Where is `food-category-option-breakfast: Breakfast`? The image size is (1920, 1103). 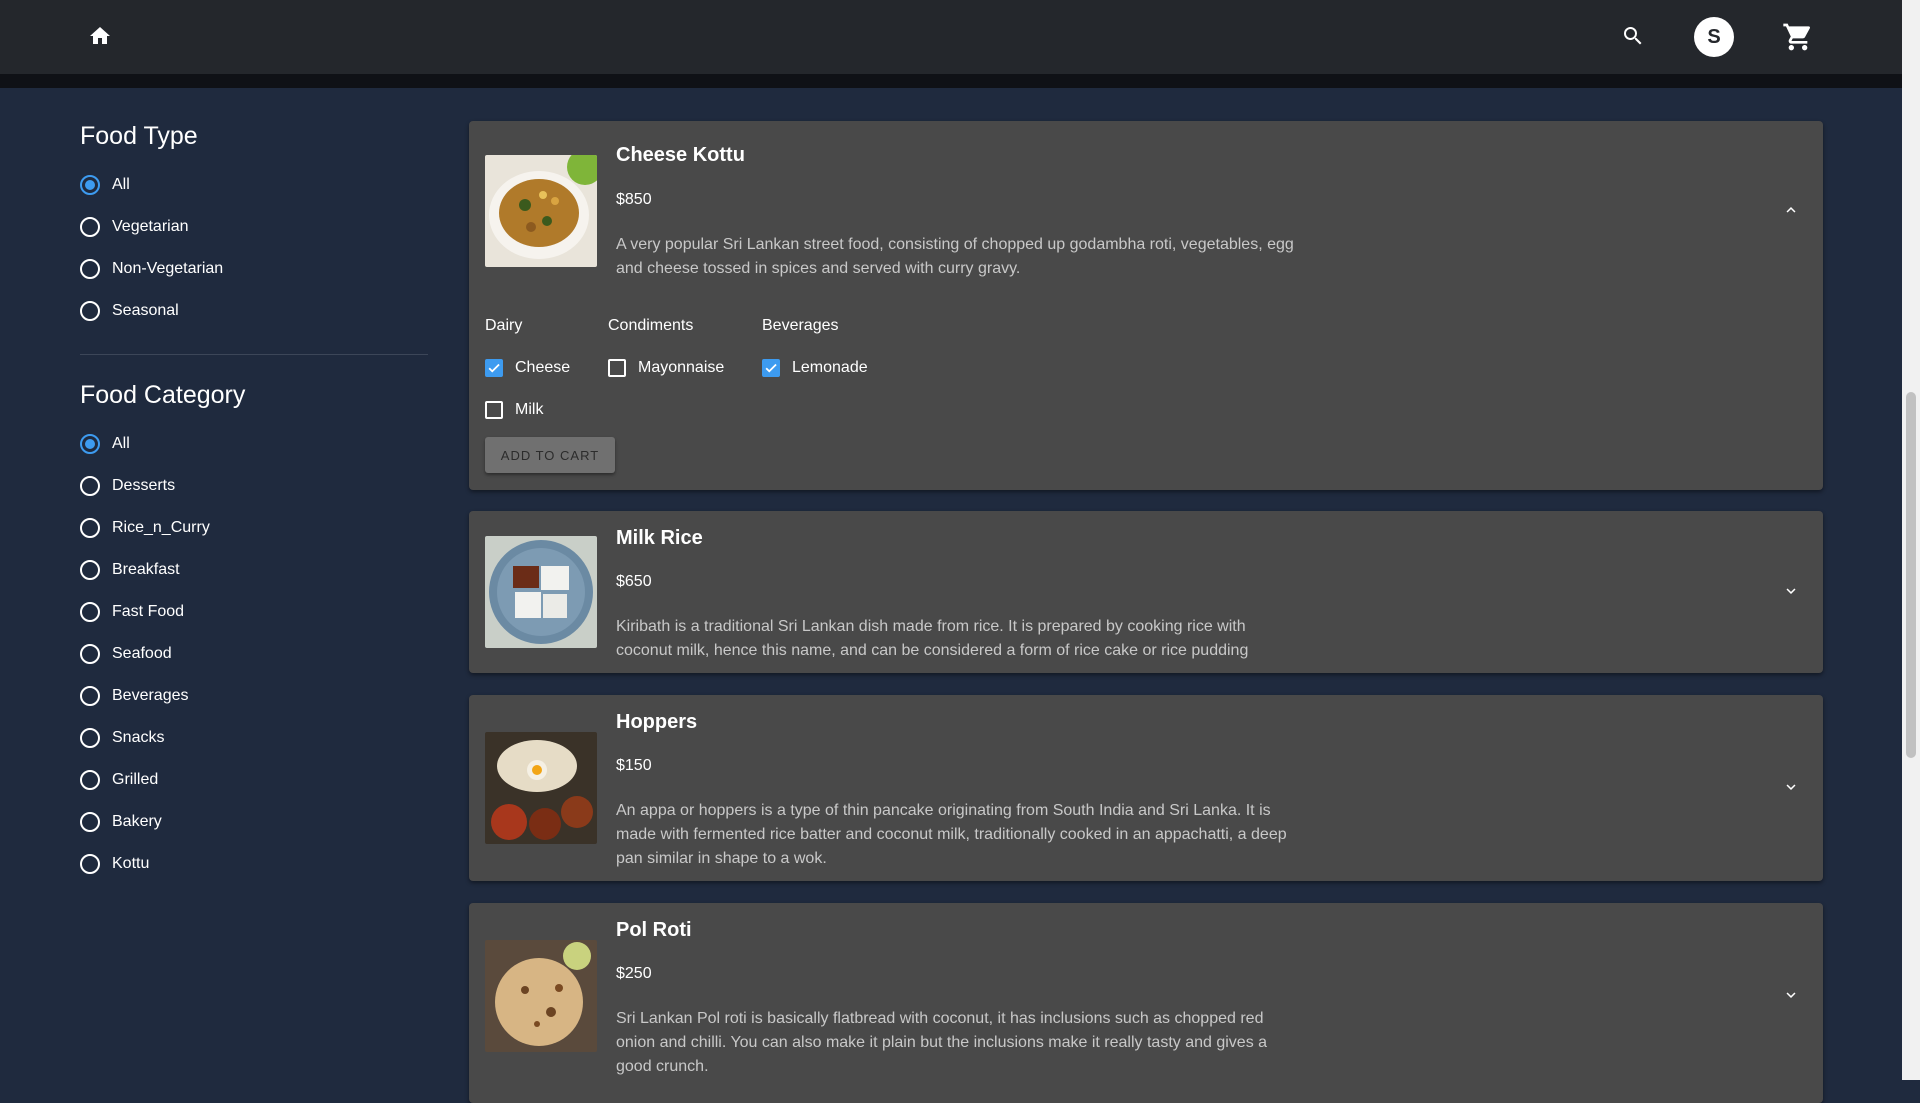
food-category-option-breakfast: Breakfast is located at coordinates (255, 570).